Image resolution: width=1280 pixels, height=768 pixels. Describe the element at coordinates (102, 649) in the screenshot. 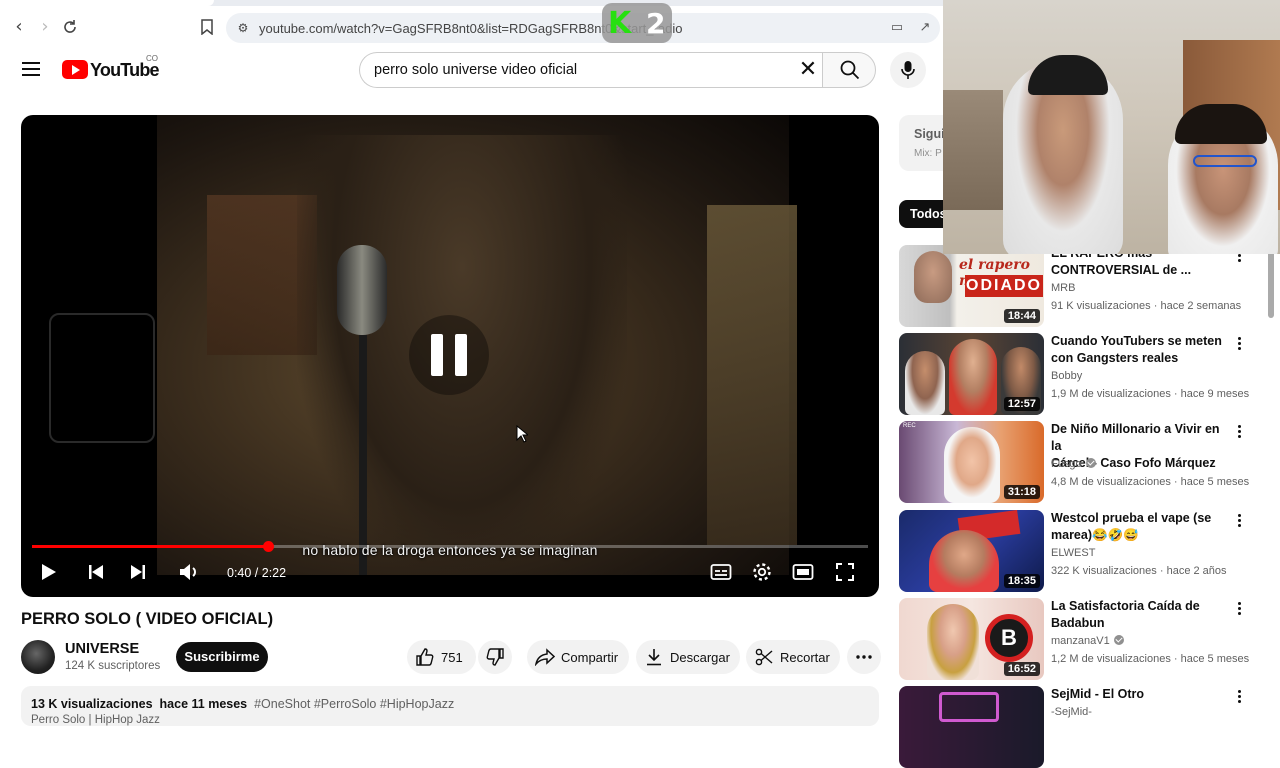

I see `channel-name: UNIVERSE` at that location.